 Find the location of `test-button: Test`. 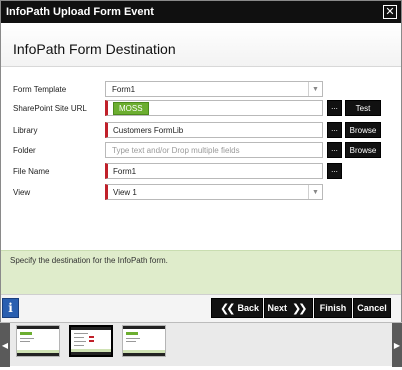

test-button: Test is located at coordinates (363, 108).